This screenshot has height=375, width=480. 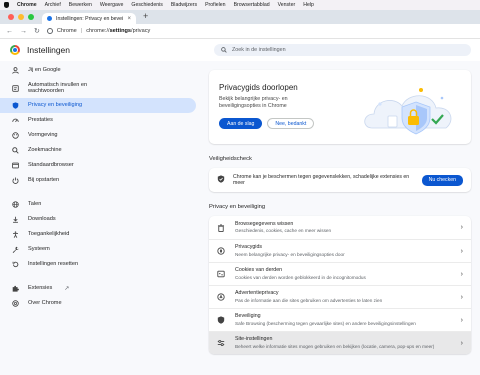 I want to click on sidebar-item-languages: Talen, so click(x=98, y=204).